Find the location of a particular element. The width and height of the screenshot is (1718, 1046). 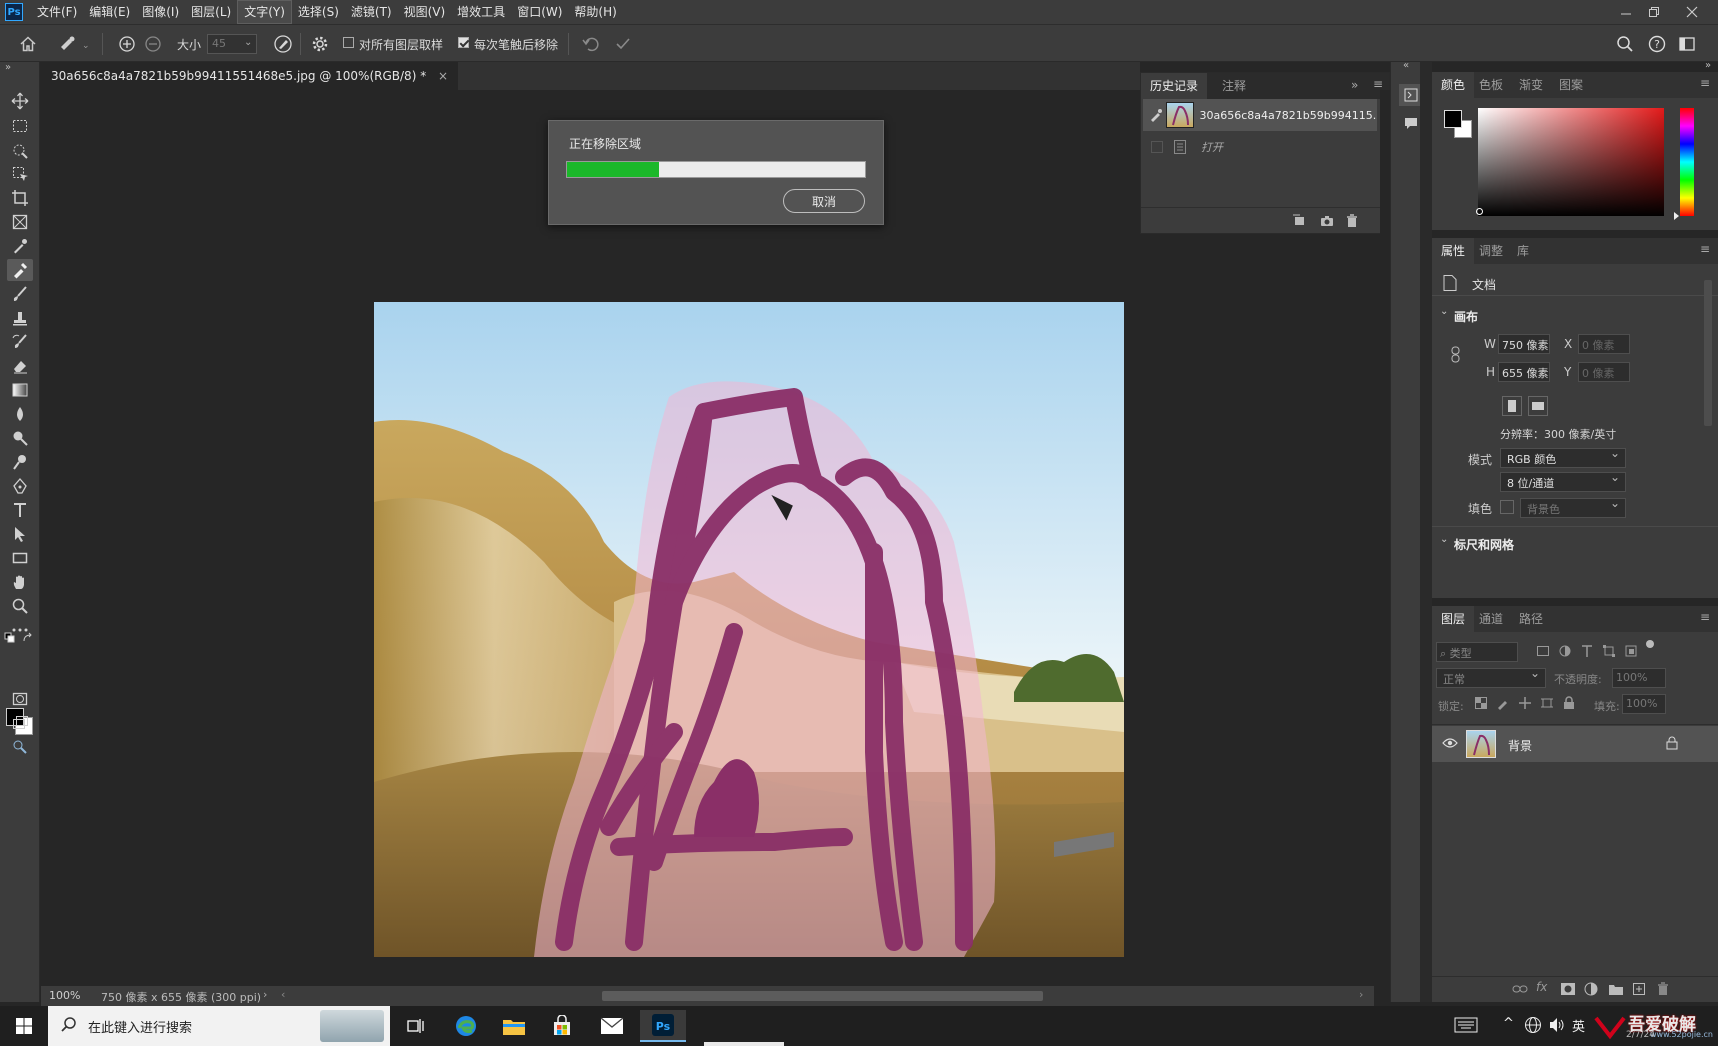

pen-tool-icon is located at coordinates (20, 486).